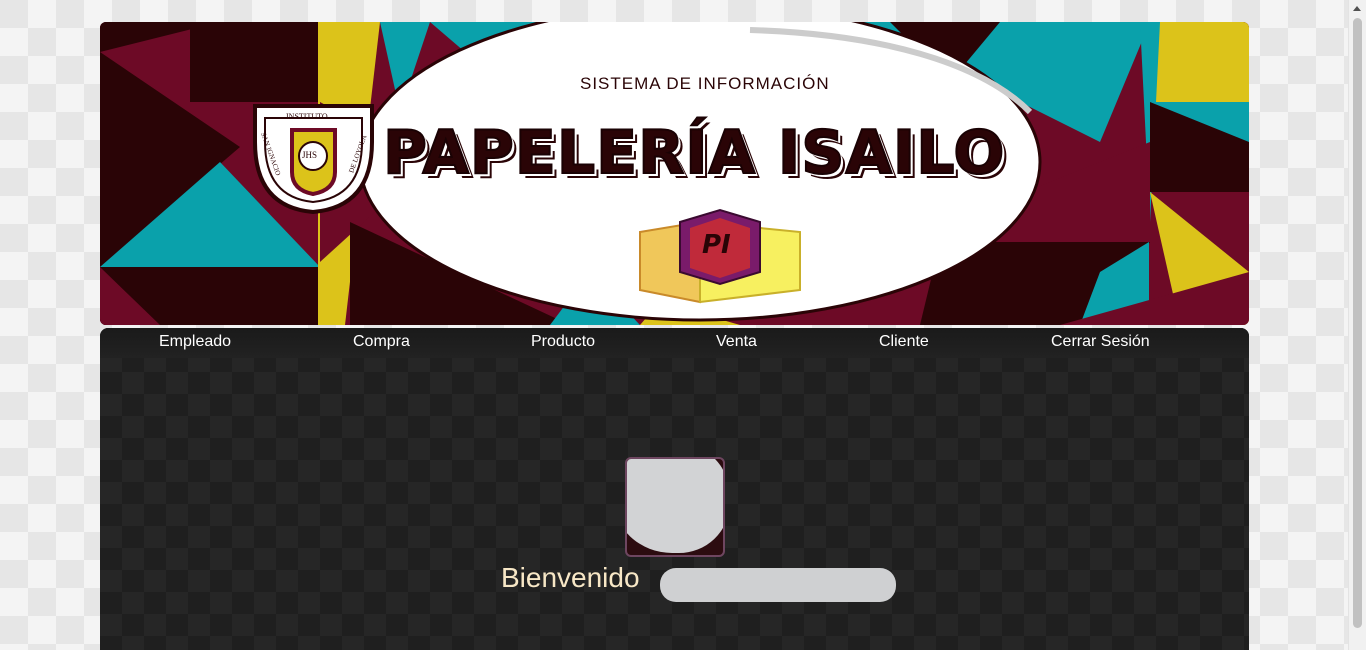 The image size is (1366, 650). What do you see at coordinates (778, 585) in the screenshot?
I see `username-redaction` at bounding box center [778, 585].